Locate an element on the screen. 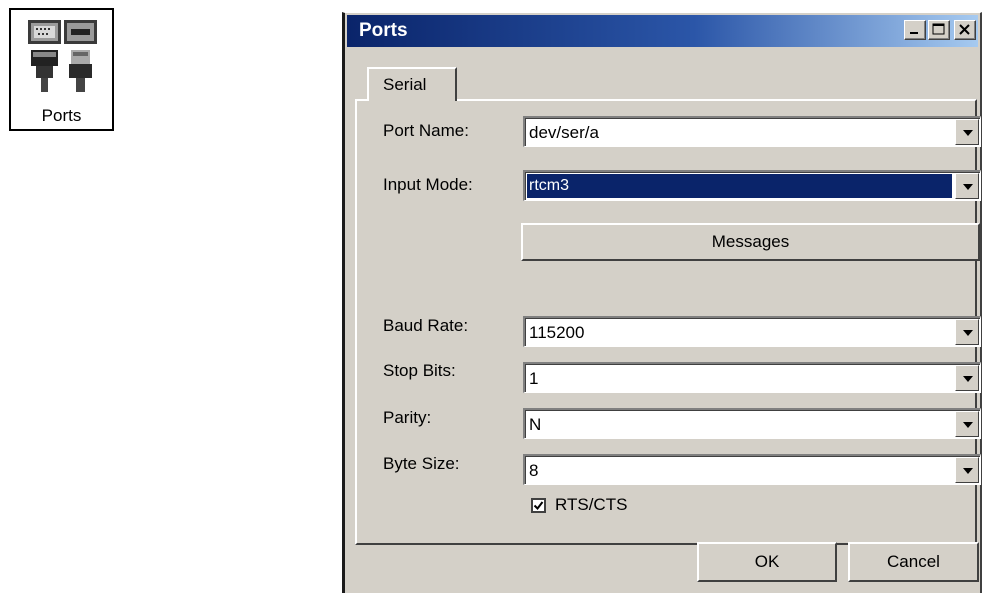 The width and height of the screenshot is (997, 593). cancel-button: Cancel is located at coordinates (913, 562).